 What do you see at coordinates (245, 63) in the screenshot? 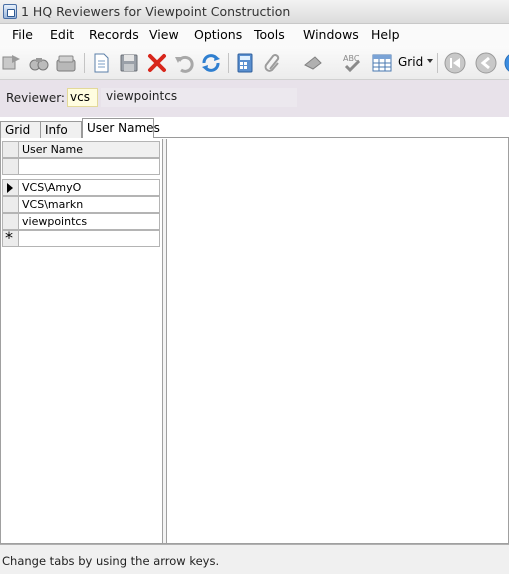
I see `calculator-icon` at bounding box center [245, 63].